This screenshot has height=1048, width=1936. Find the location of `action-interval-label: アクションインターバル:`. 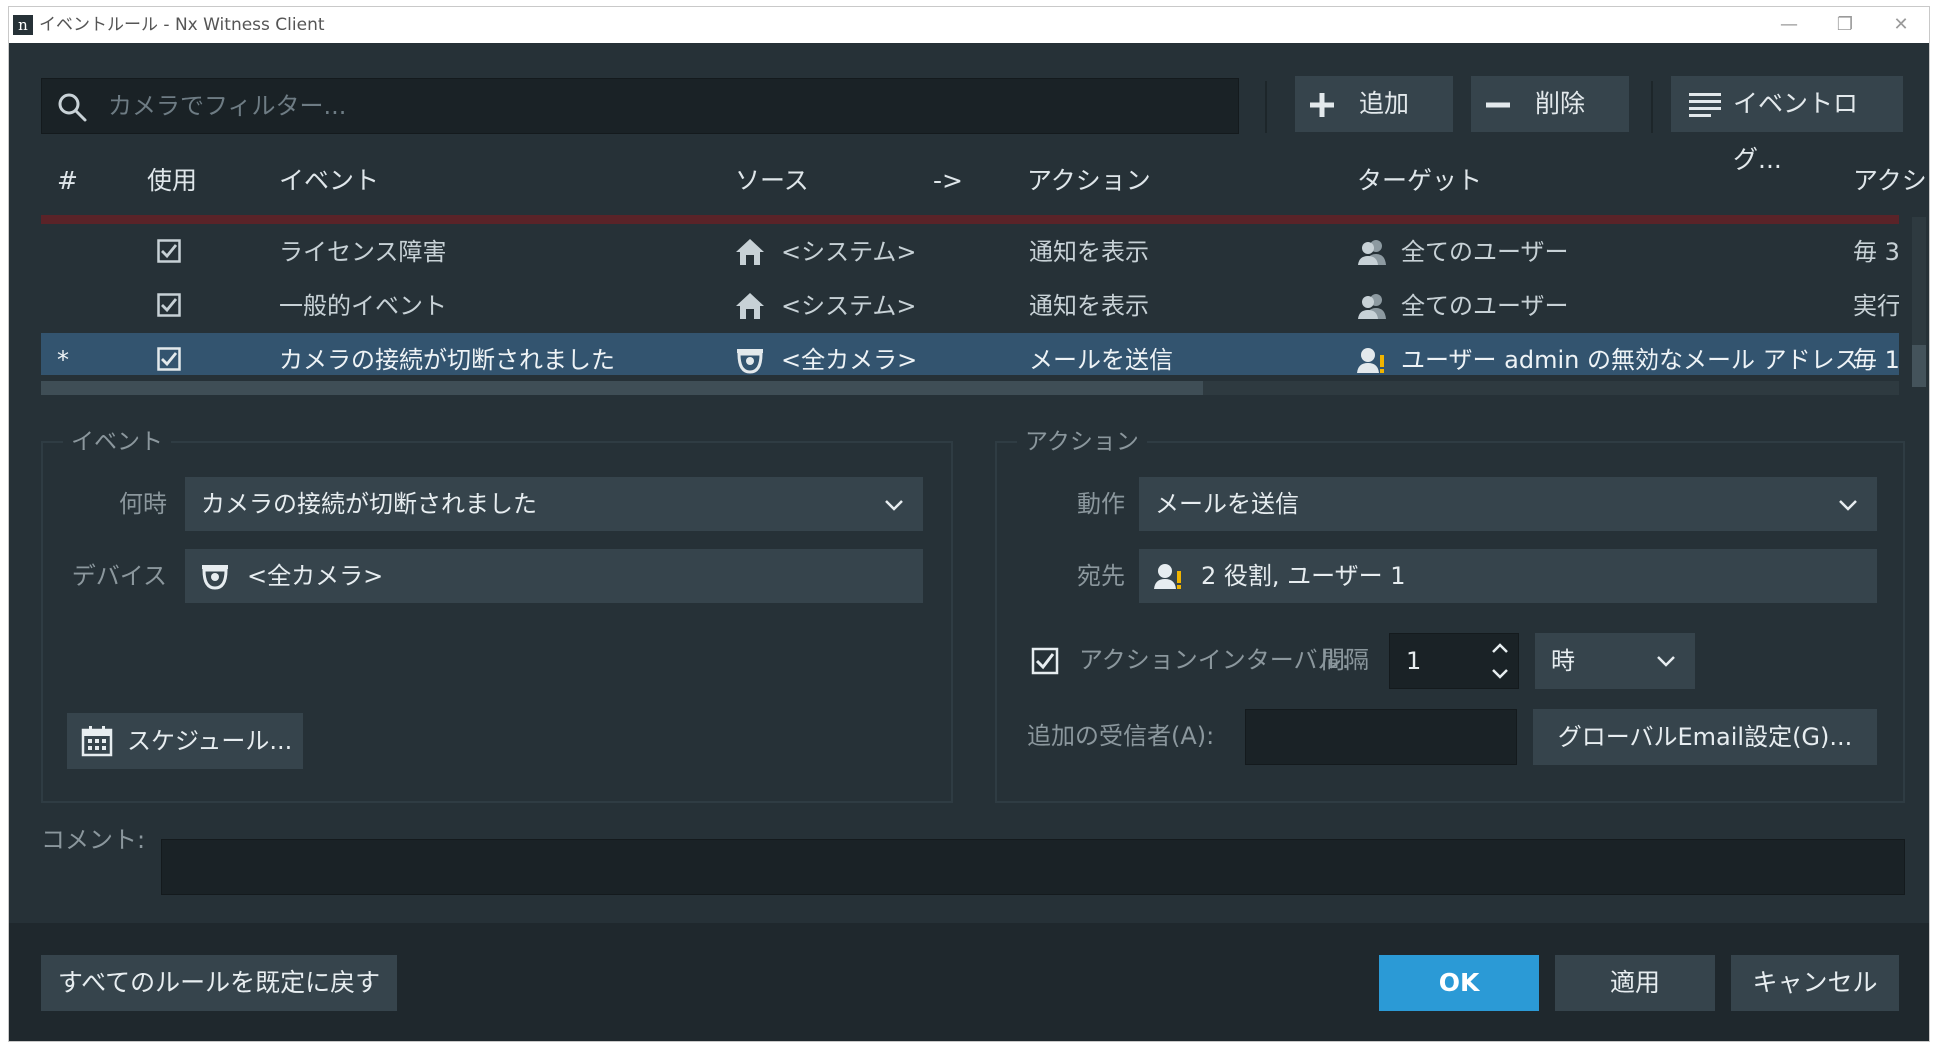

action-interval-label: アクションインターバル: is located at coordinates (1214, 660).